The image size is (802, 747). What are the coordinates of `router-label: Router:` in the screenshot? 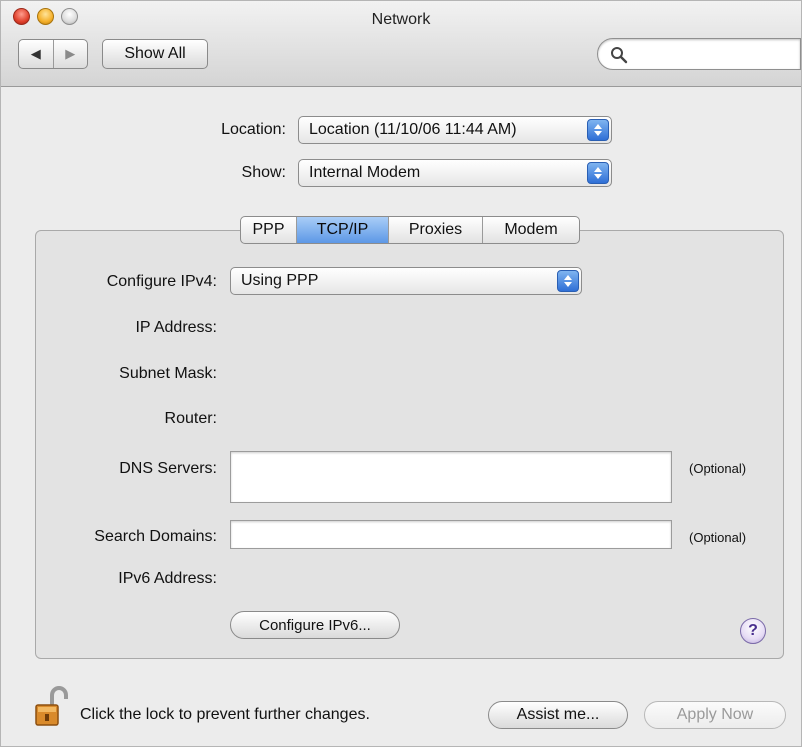 It's located at (190, 418).